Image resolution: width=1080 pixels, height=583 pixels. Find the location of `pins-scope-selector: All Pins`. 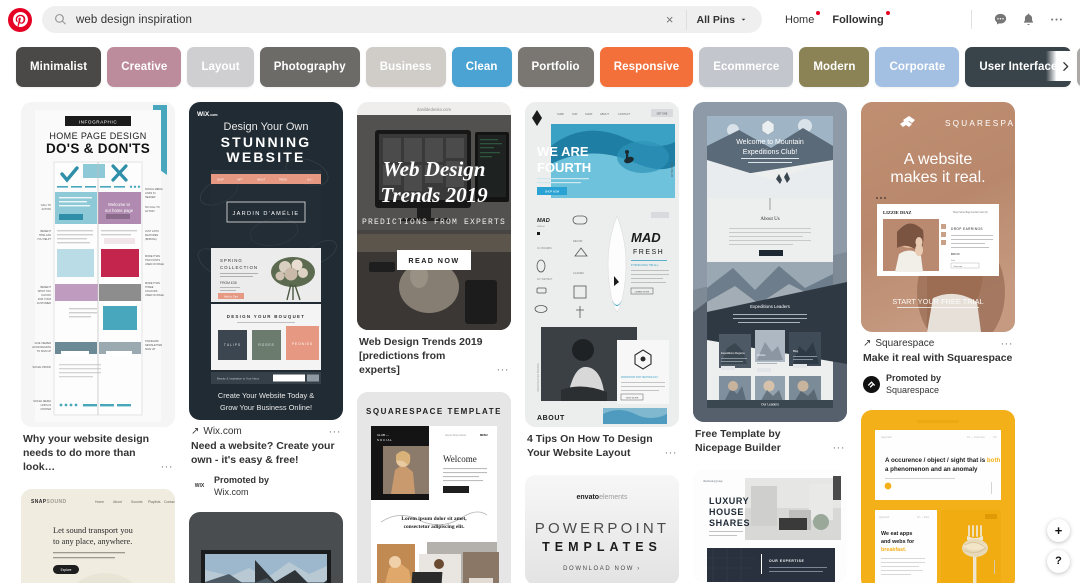

pins-scope-selector: All Pins is located at coordinates (724, 20).